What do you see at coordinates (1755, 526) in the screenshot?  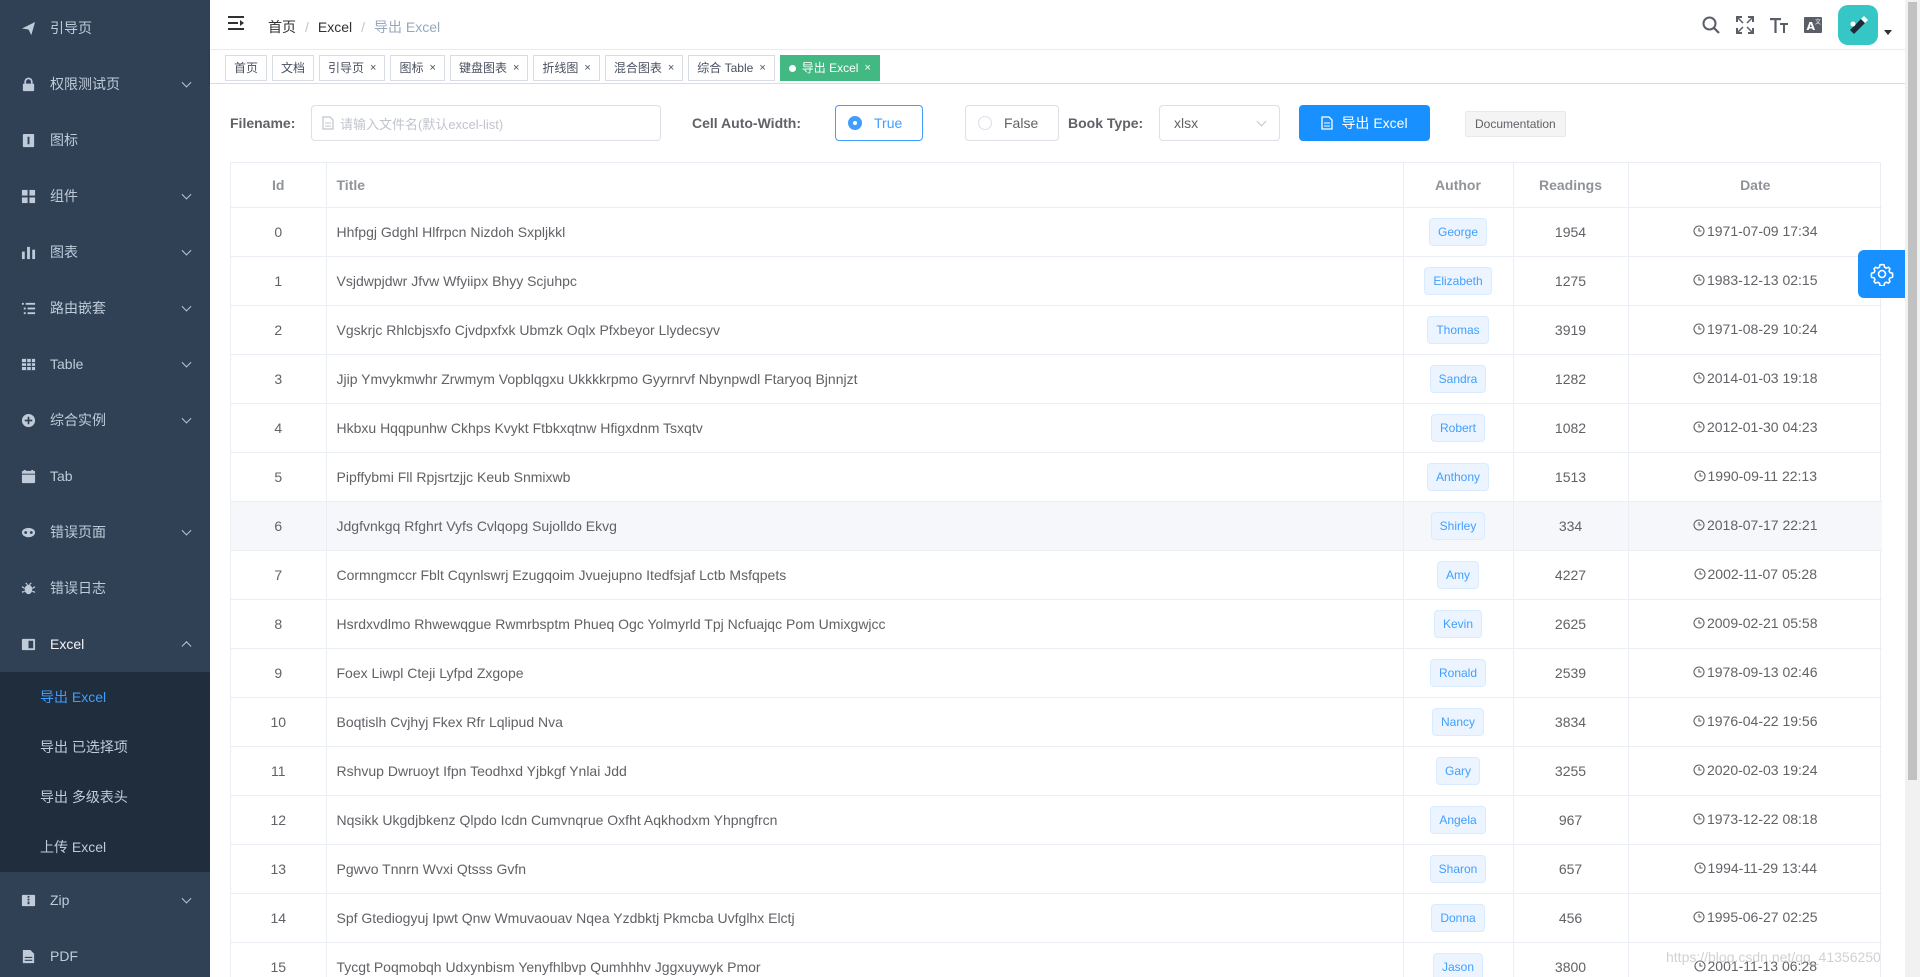 I see `cell-date: 2018-07-17 22:21` at bounding box center [1755, 526].